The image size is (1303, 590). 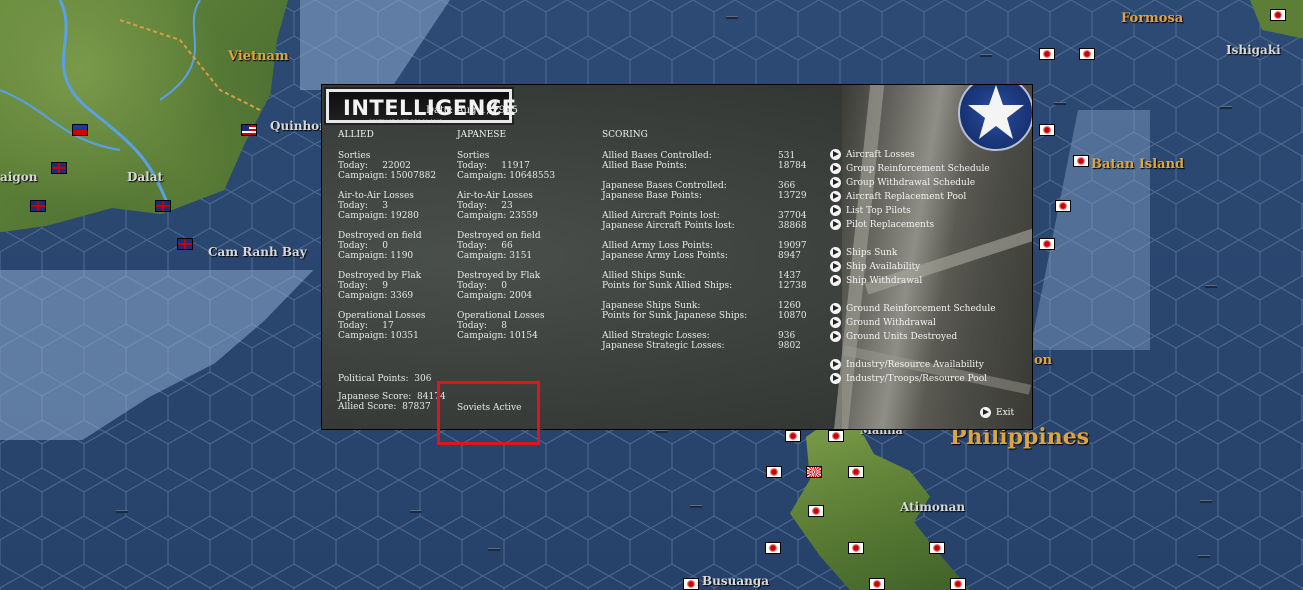 I want to click on menu-aircraft-replacement-pool: Aircraft Replacement Pool, so click(x=898, y=196).